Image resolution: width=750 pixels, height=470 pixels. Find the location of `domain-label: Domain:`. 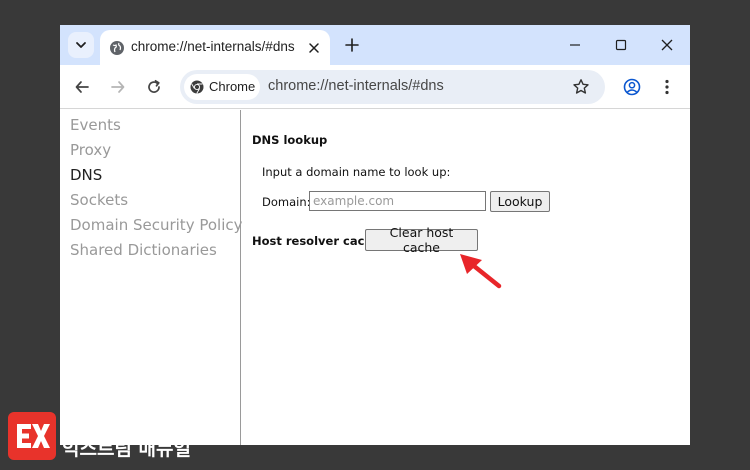

domain-label: Domain: is located at coordinates (286, 202).